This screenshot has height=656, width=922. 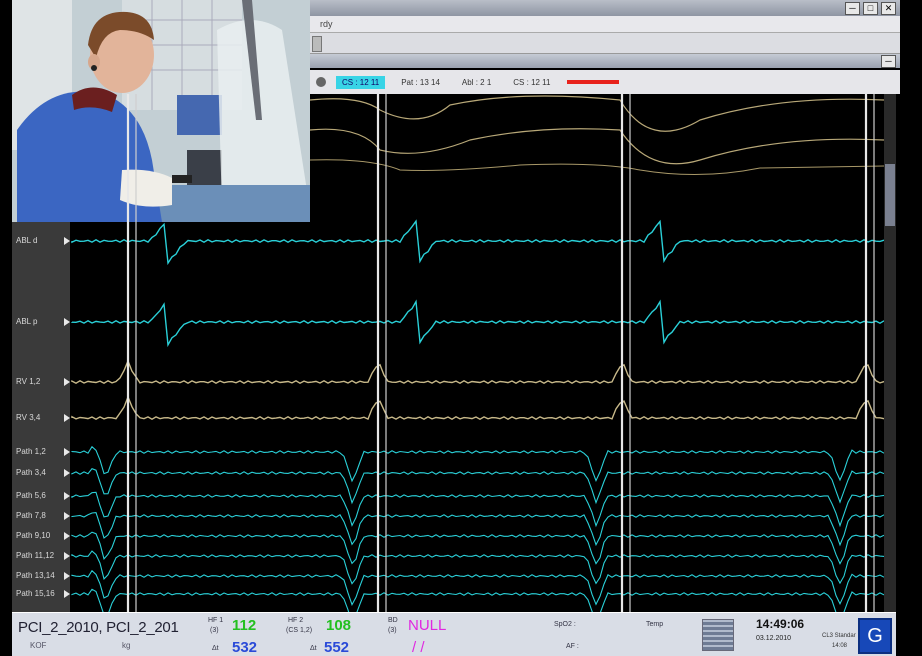 I want to click on channel-label: Path 5,6, so click(x=31, y=495).